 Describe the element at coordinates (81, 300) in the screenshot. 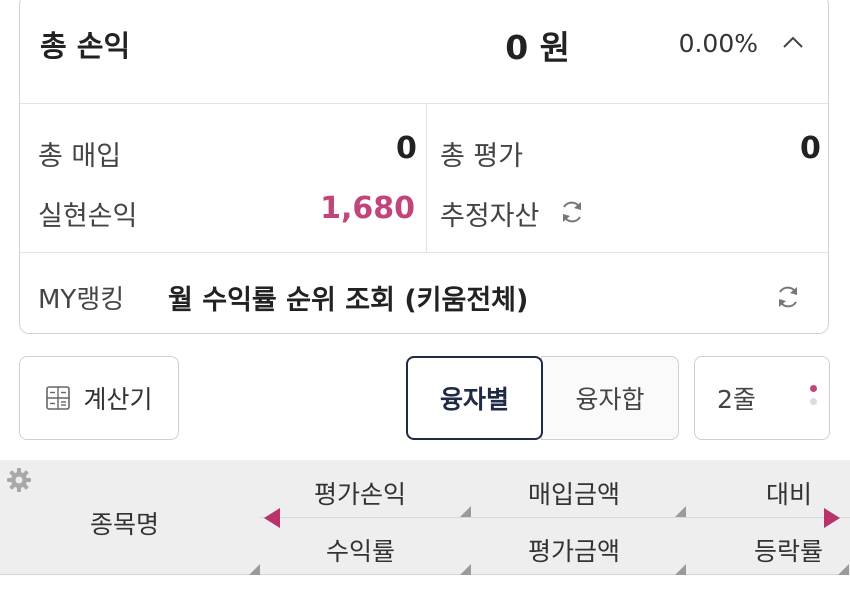

I see `my-ranking-label: MY랭킹` at that location.